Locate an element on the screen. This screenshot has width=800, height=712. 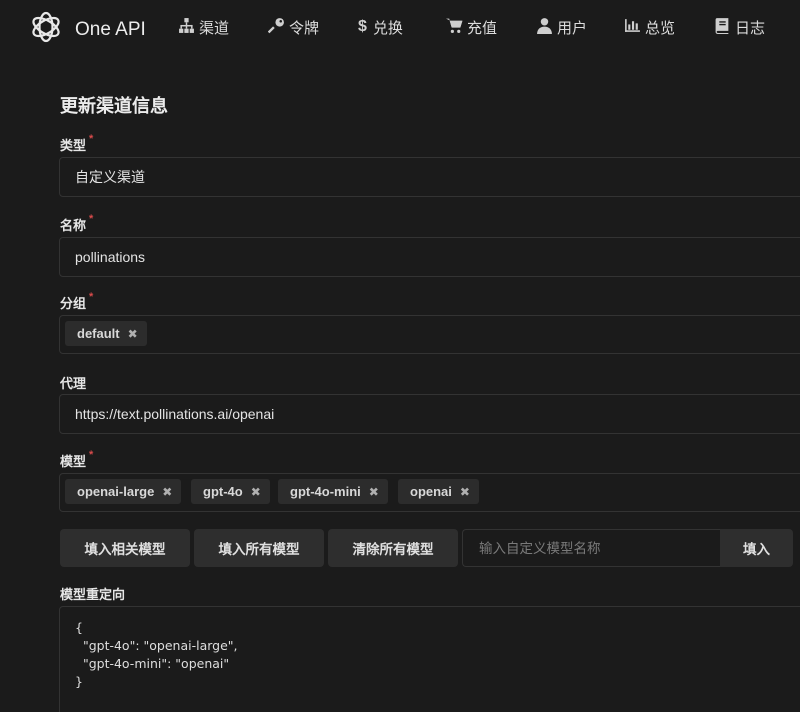
nav-item-overview: 总览 is located at coordinates (649, 27).